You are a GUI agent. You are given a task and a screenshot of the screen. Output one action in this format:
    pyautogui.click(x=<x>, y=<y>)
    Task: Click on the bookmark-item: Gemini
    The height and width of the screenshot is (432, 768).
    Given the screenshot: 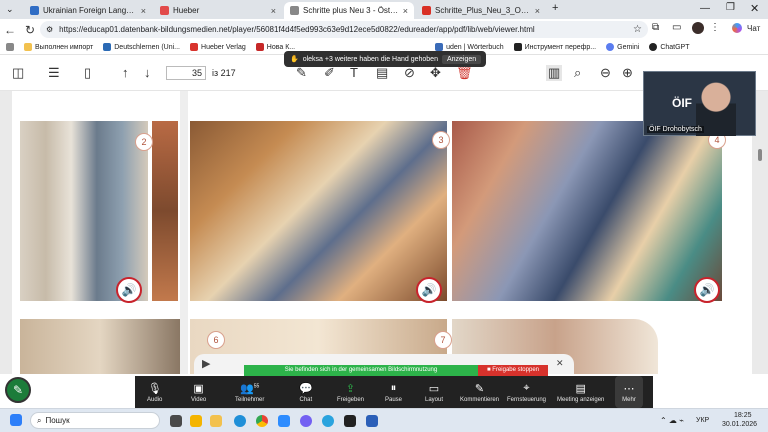 What is the action you would take?
    pyautogui.click(x=622, y=47)
    